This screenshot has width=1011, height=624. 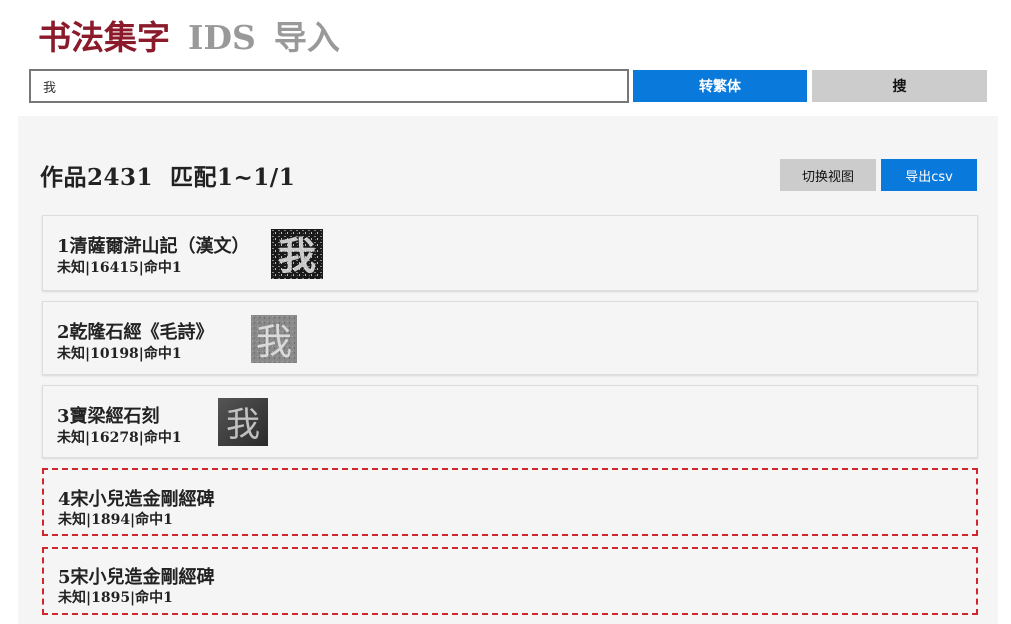 What do you see at coordinates (720, 86) in the screenshot?
I see `convert-traditional-button: 转繁体` at bounding box center [720, 86].